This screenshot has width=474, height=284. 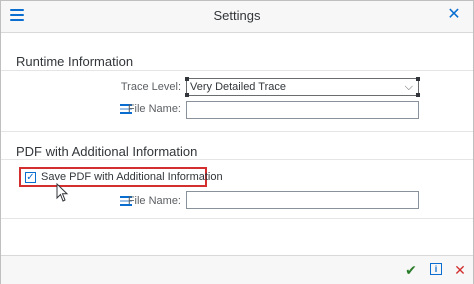 I want to click on pdf-file-name-input, so click(x=302, y=200).